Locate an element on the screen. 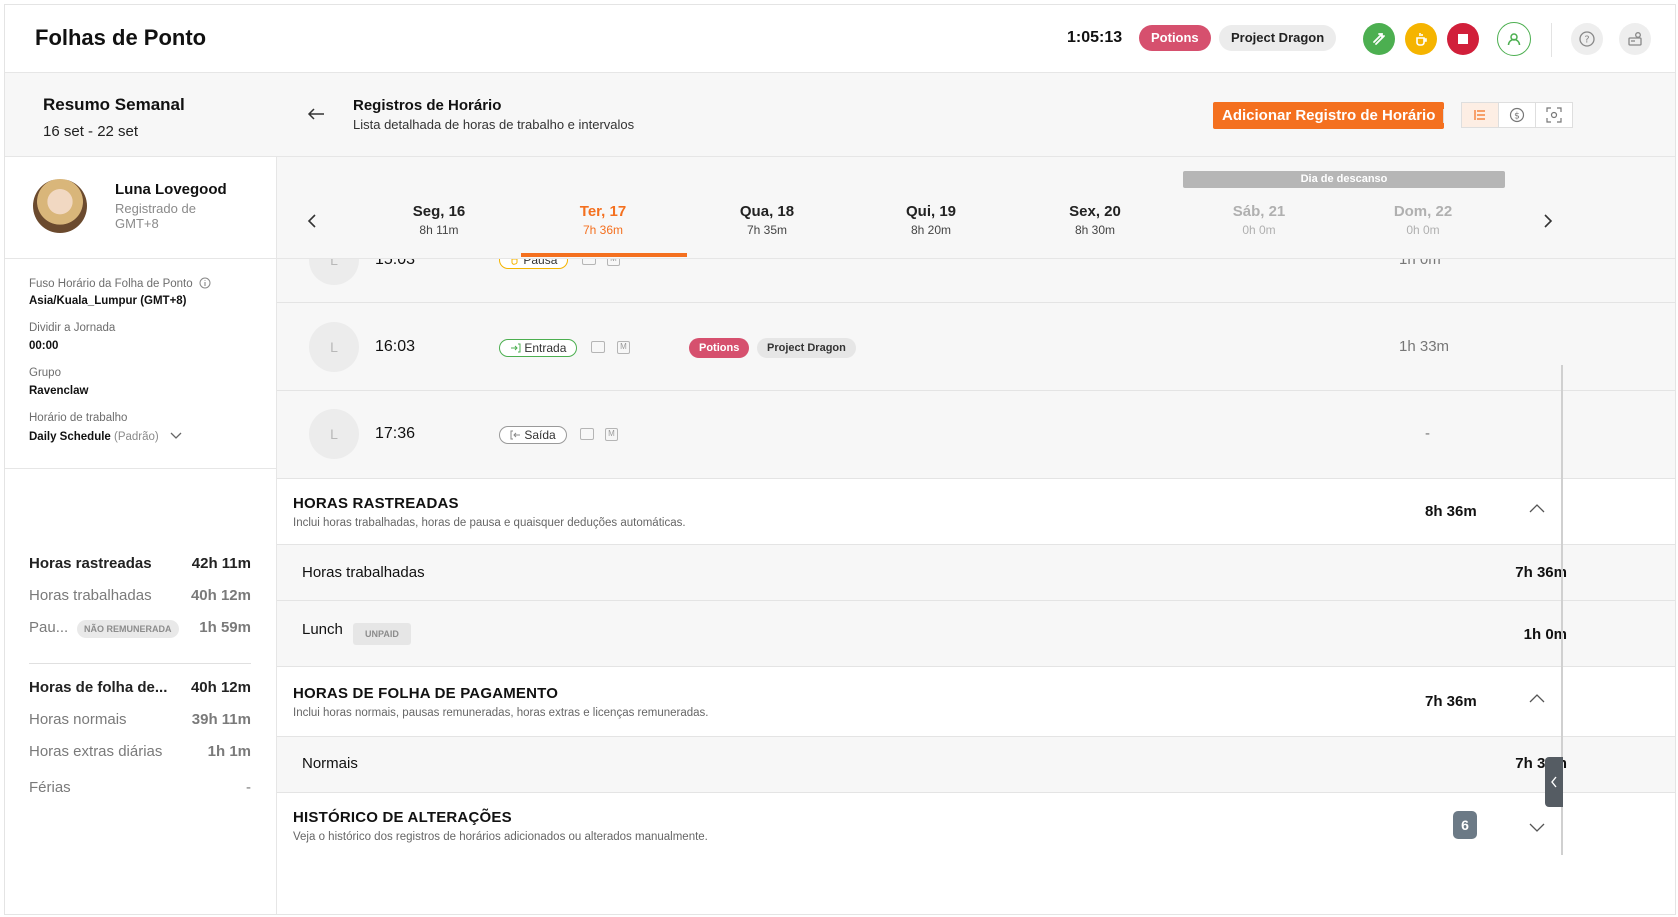 The image size is (1678, 917). row-label: Lunch is located at coordinates (322, 629).